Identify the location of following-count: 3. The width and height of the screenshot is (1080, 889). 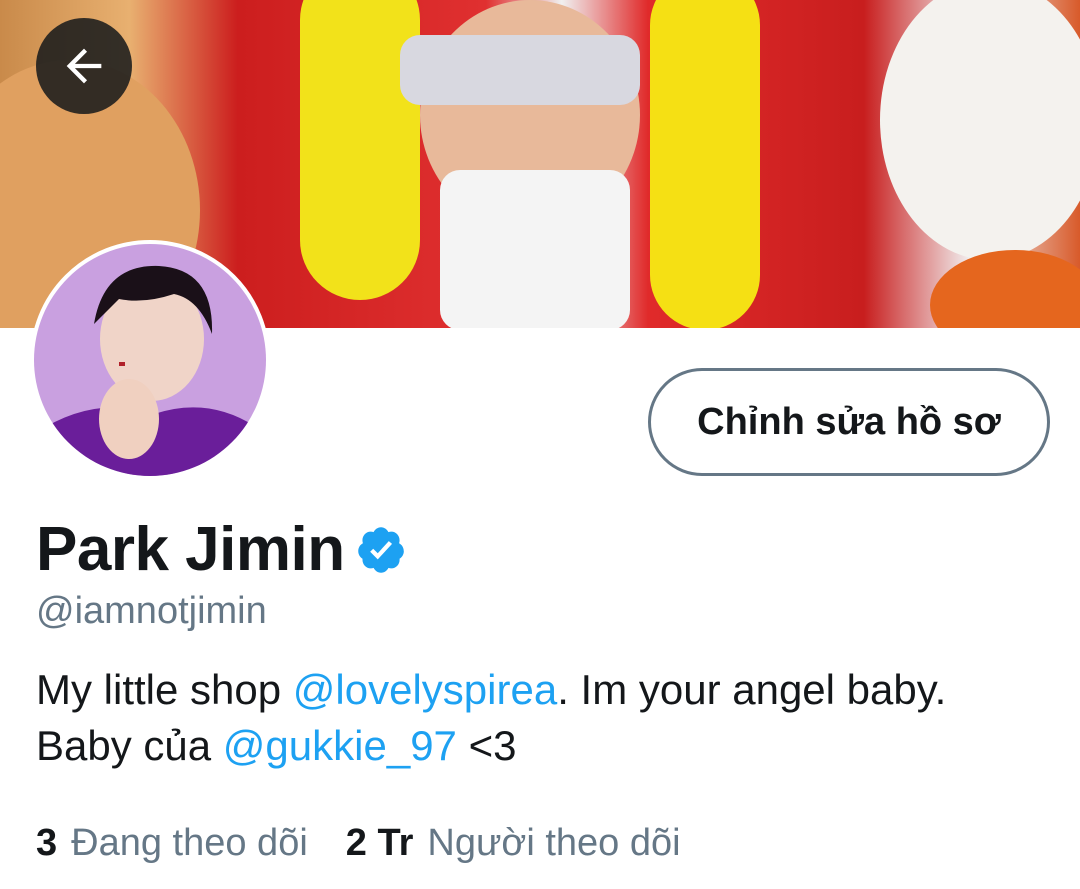
(47, 843).